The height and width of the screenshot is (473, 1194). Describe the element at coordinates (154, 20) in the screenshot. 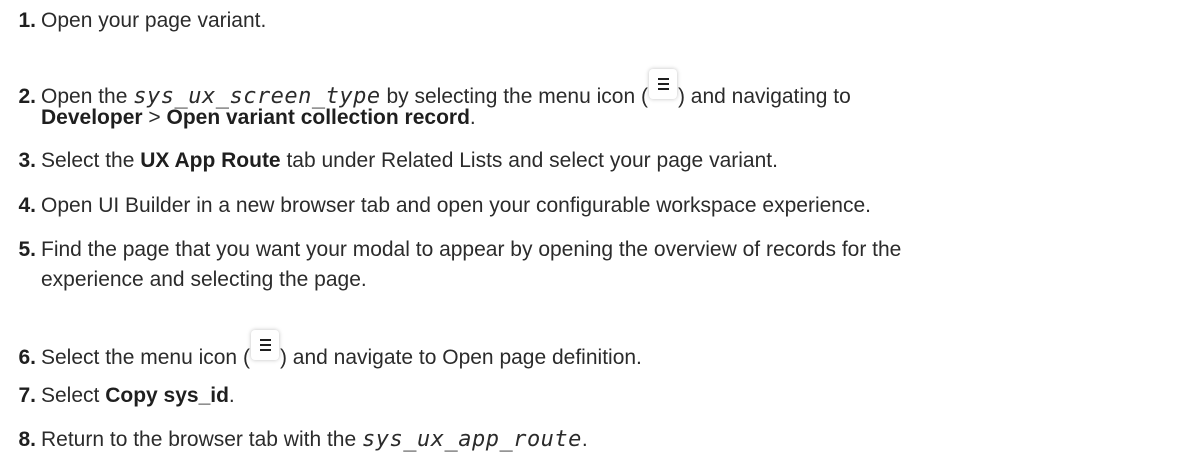

I see `step-text: Open your page variant.` at that location.